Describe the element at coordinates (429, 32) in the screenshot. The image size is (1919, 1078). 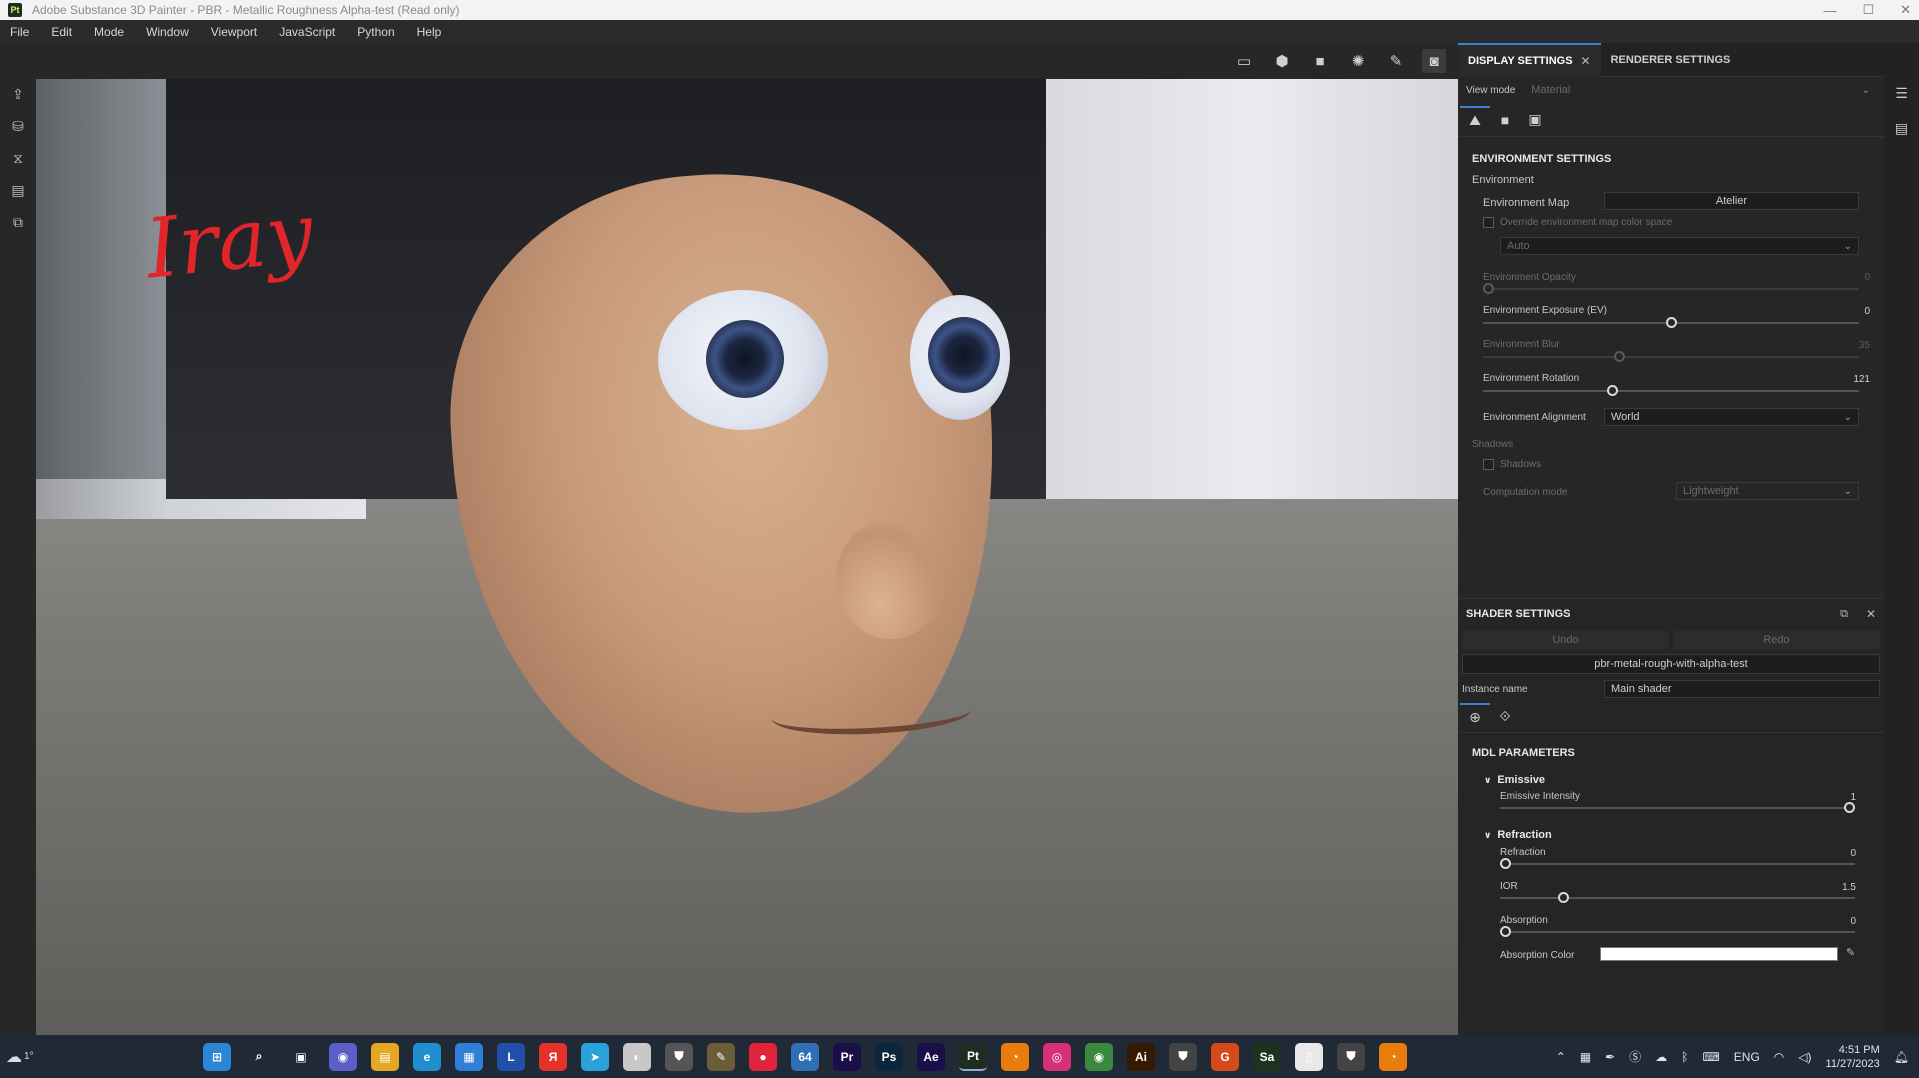
I see `menu-help: Help` at that location.